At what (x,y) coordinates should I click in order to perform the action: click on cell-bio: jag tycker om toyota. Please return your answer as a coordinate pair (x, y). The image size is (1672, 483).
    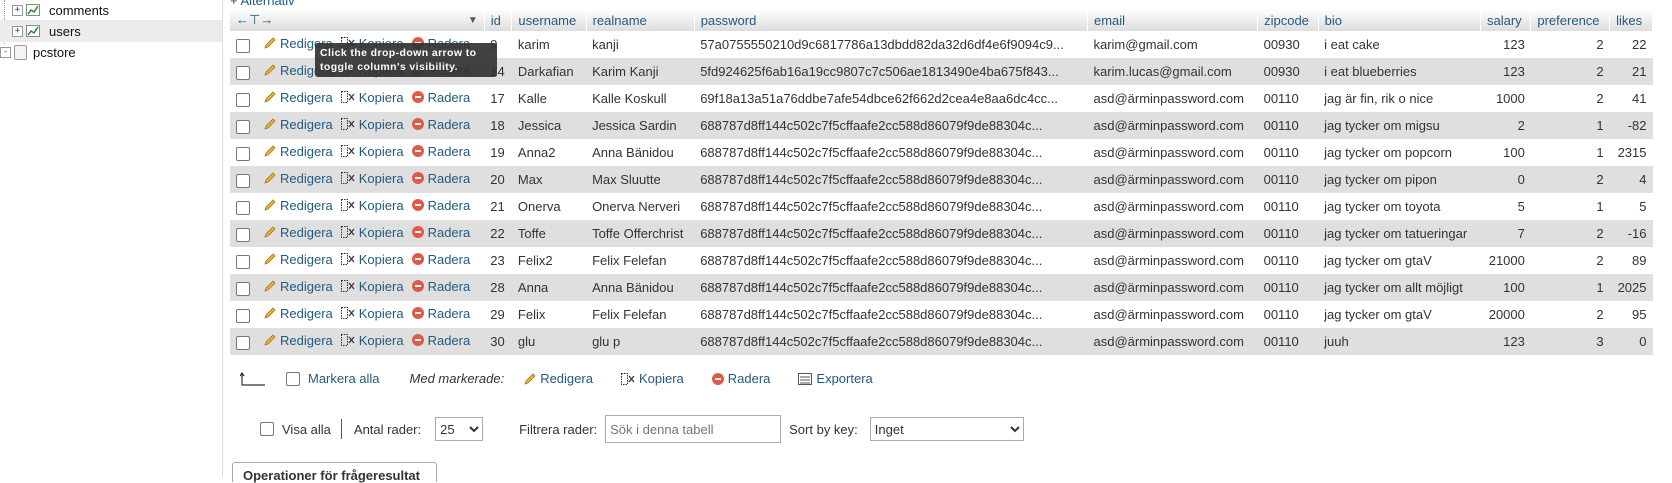
    Looking at the image, I should click on (1399, 206).